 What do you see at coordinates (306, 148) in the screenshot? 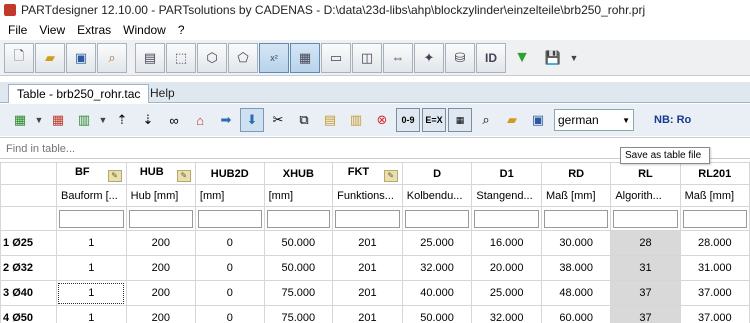
I see `find-in-table-input` at bounding box center [306, 148].